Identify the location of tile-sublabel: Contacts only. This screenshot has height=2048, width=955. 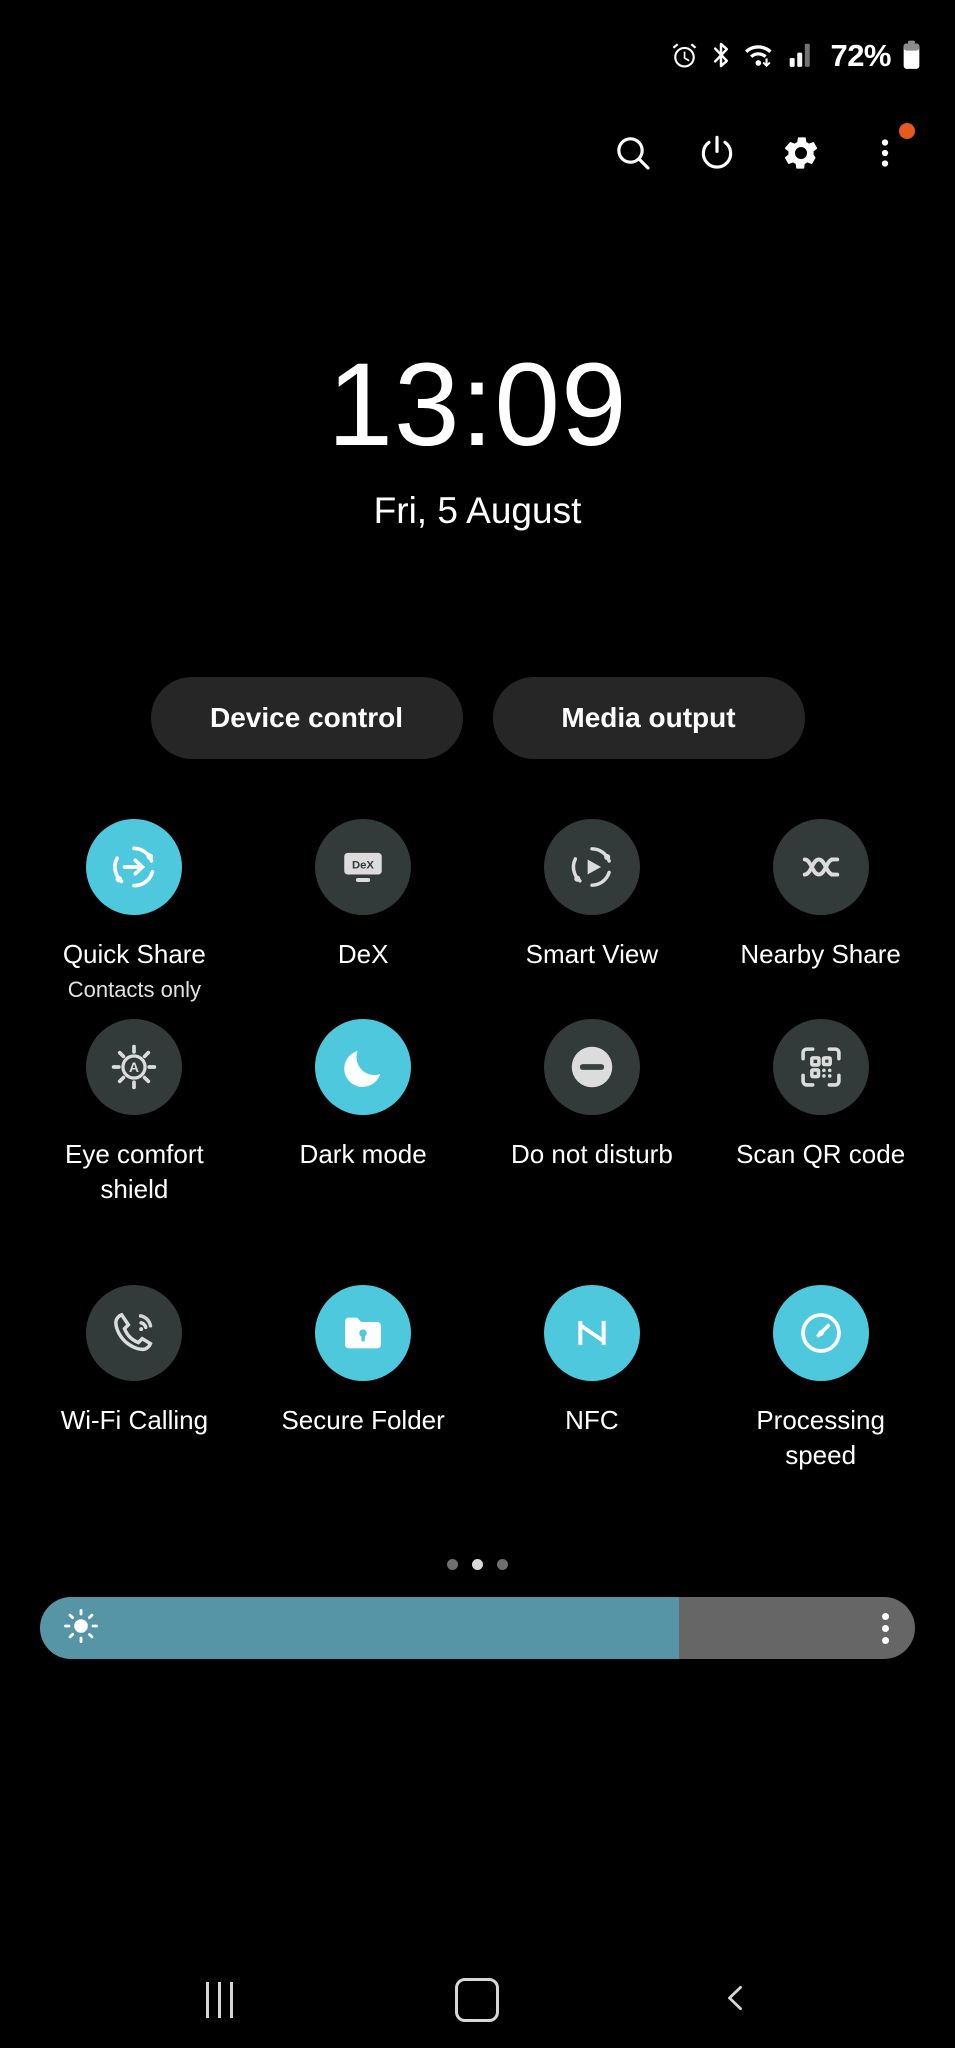
(134, 990).